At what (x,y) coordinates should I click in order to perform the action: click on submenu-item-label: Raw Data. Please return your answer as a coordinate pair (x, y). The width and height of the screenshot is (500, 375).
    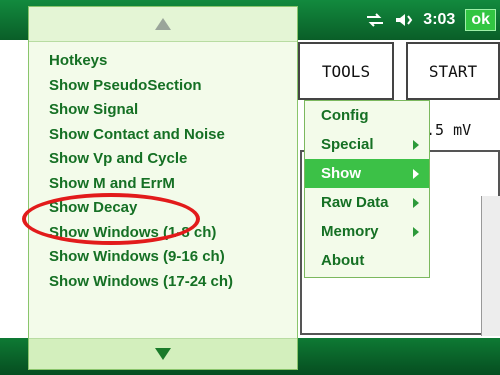
    Looking at the image, I should click on (355, 202).